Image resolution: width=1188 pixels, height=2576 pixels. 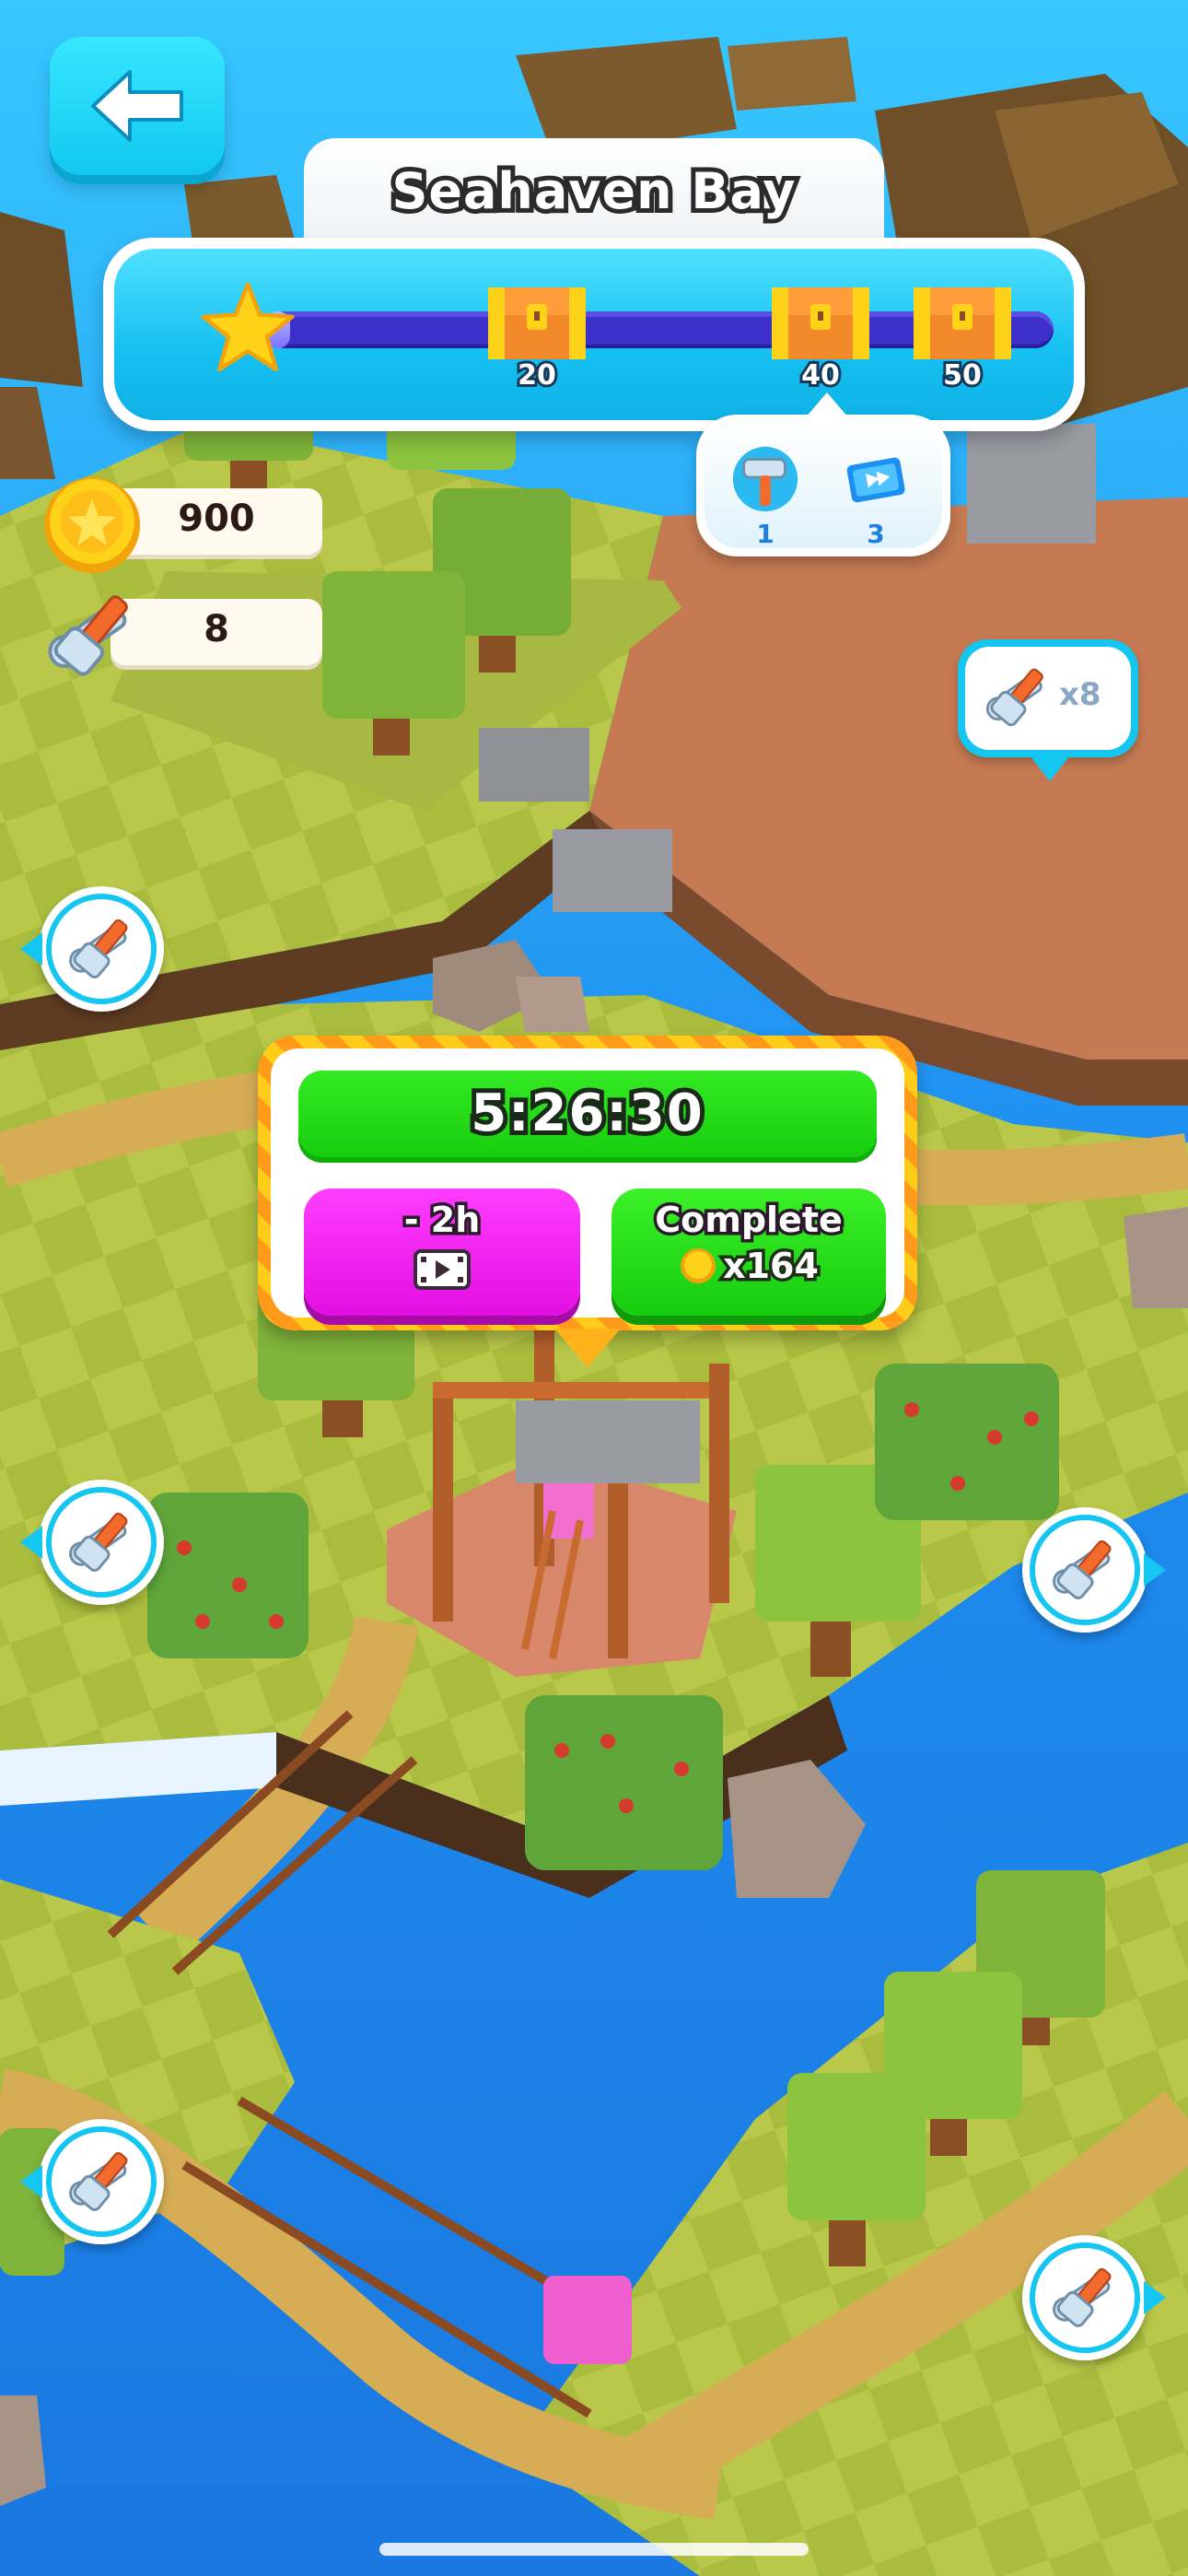 I want to click on tools-reward-count: x8, so click(x=1080, y=694).